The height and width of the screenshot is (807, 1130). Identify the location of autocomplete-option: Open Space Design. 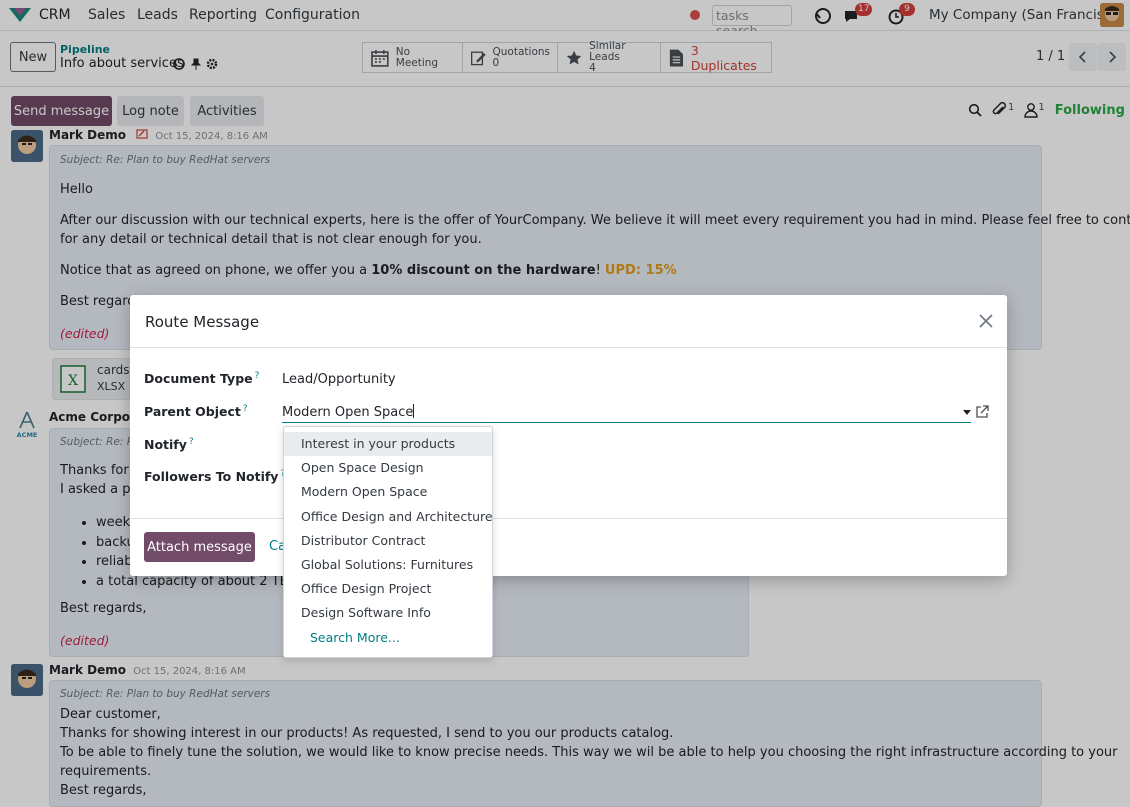
(388, 468).